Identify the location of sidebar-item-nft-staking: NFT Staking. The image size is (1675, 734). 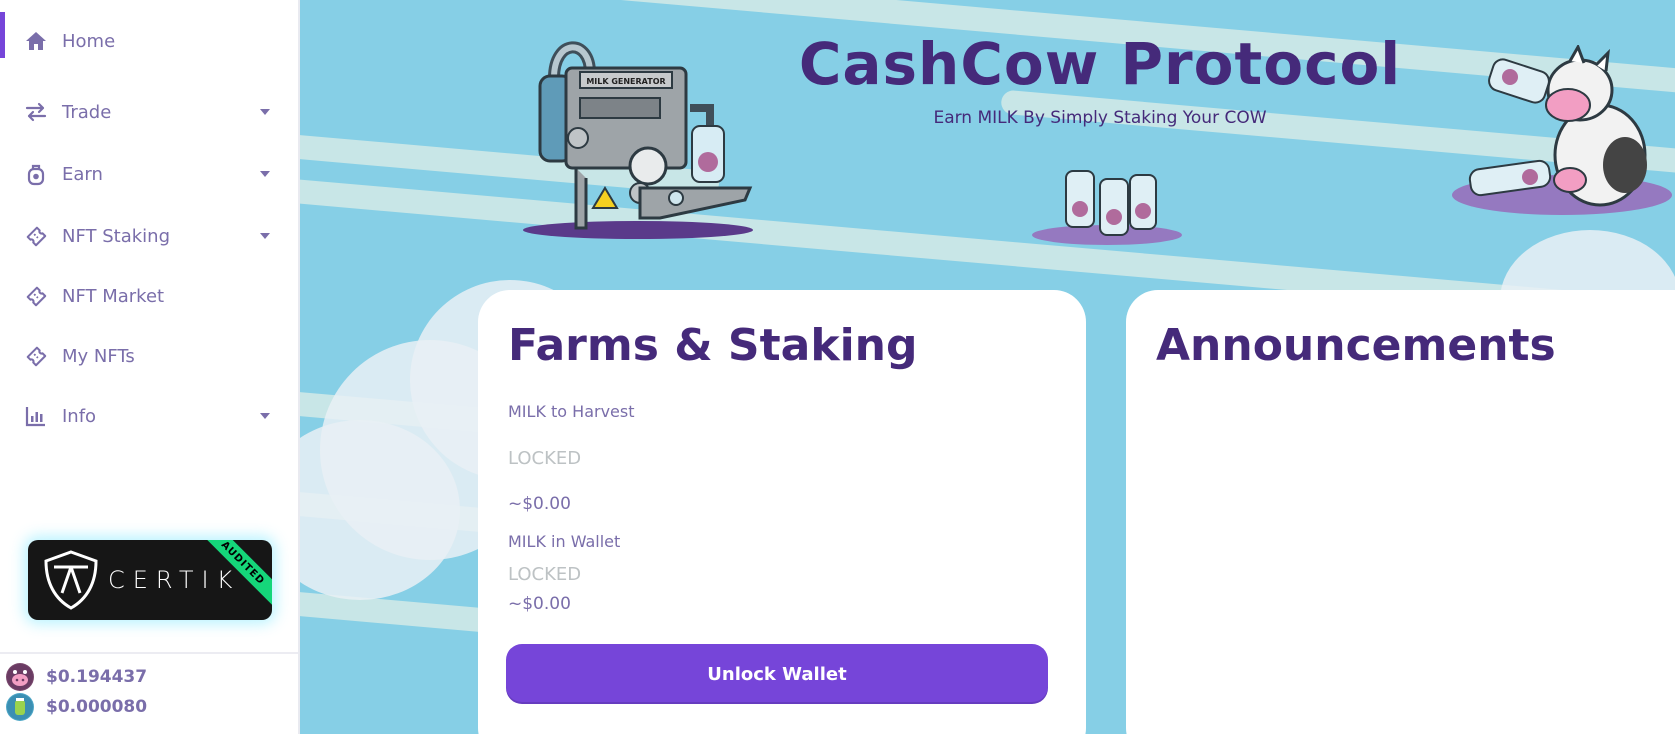
(149, 236).